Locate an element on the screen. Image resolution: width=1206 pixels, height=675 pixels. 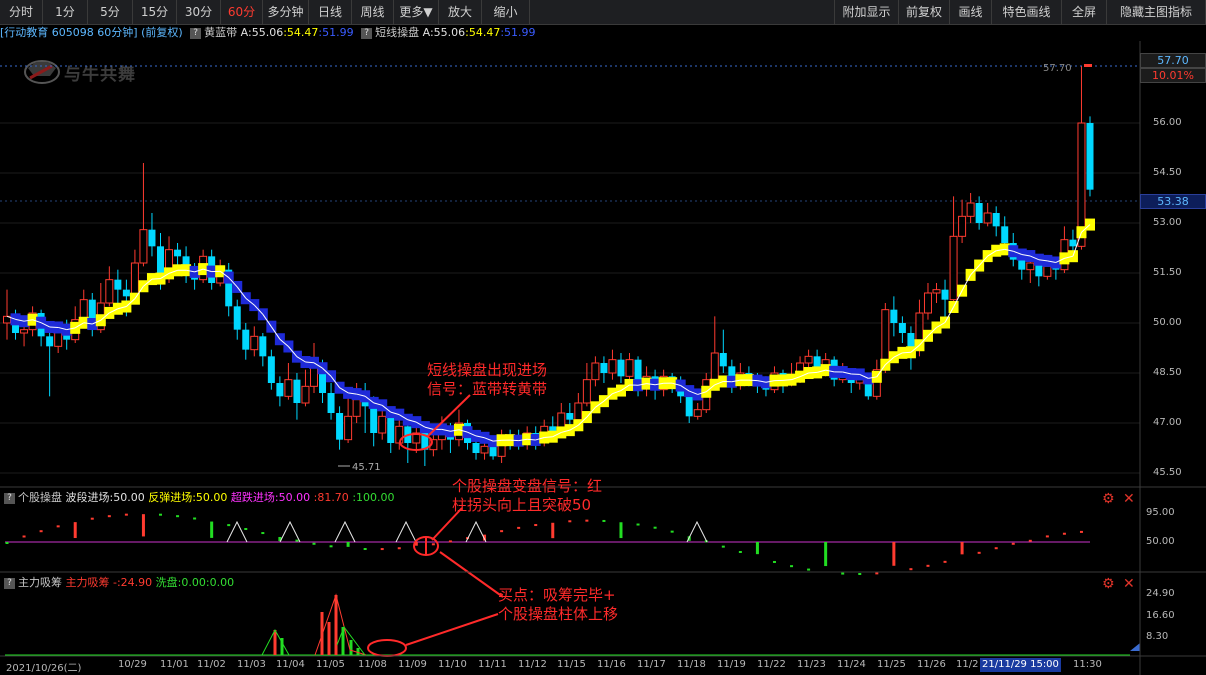
panel3-settings-icon: ⚙ is located at coordinates (1108, 584).